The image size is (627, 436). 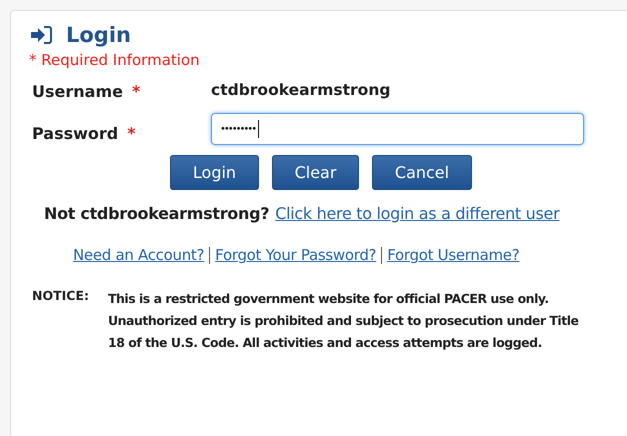 I want to click on field-label: Password, so click(x=75, y=133).